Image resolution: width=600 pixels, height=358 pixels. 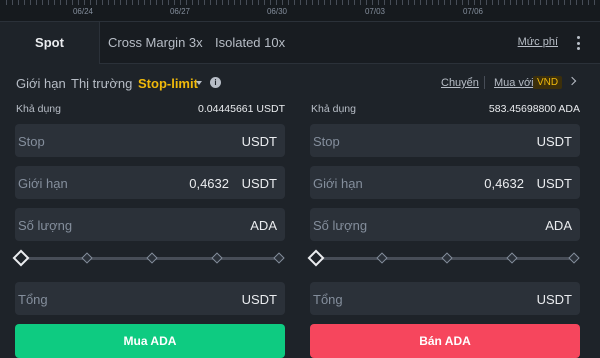 I want to click on chevron-down-icon, so click(x=199, y=83).